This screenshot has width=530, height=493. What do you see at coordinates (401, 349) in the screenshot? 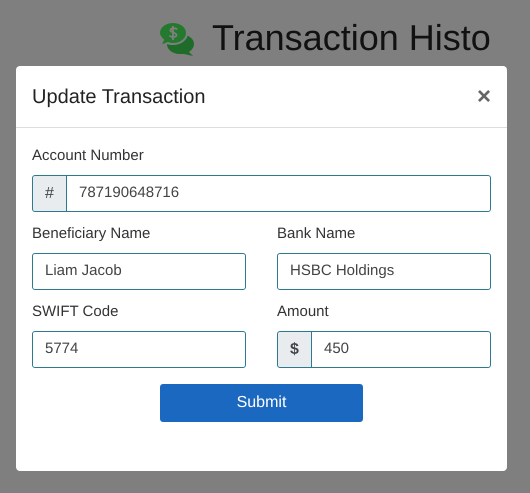
I see `input-field: 450` at bounding box center [401, 349].